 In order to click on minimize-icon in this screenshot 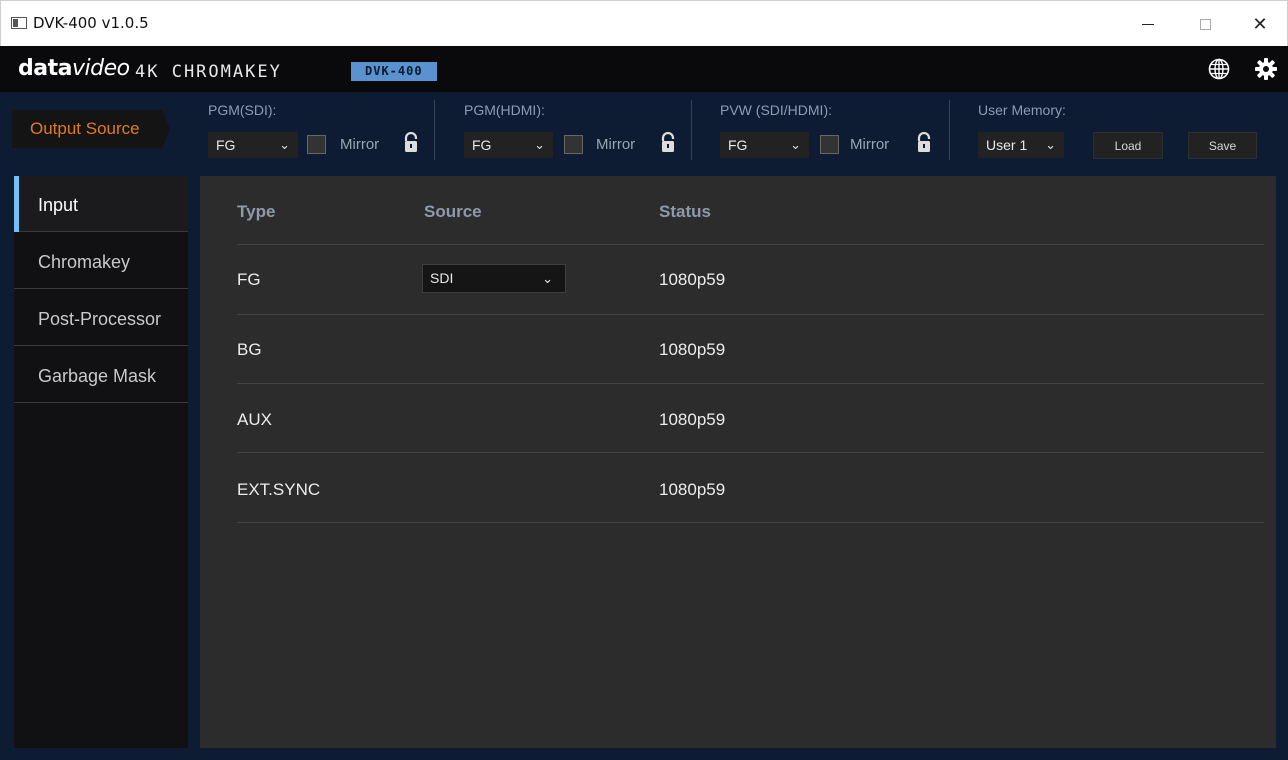, I will do `click(1148, 24)`.